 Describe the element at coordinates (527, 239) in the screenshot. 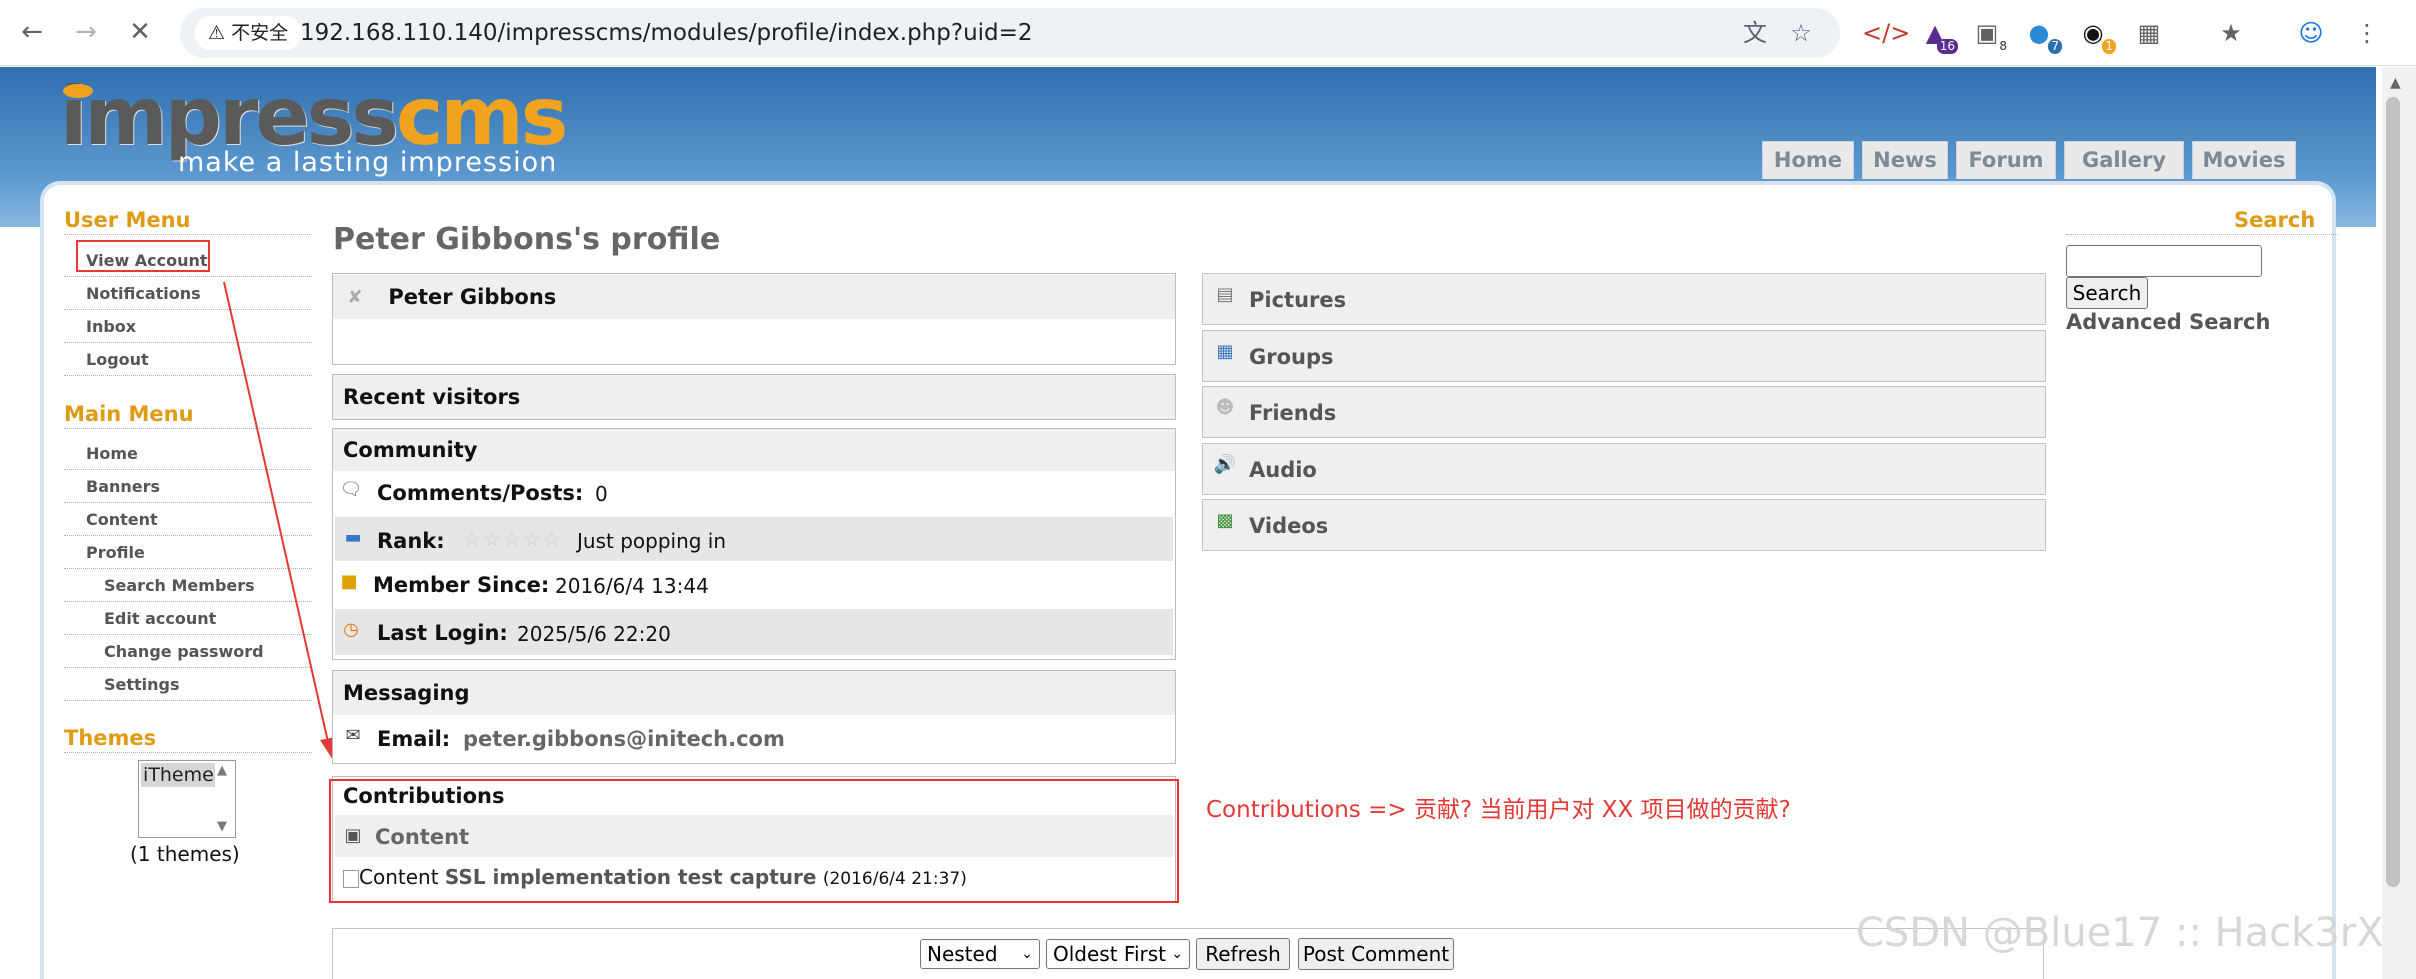

I see `page-title: Peter Gibbons's profile` at that location.